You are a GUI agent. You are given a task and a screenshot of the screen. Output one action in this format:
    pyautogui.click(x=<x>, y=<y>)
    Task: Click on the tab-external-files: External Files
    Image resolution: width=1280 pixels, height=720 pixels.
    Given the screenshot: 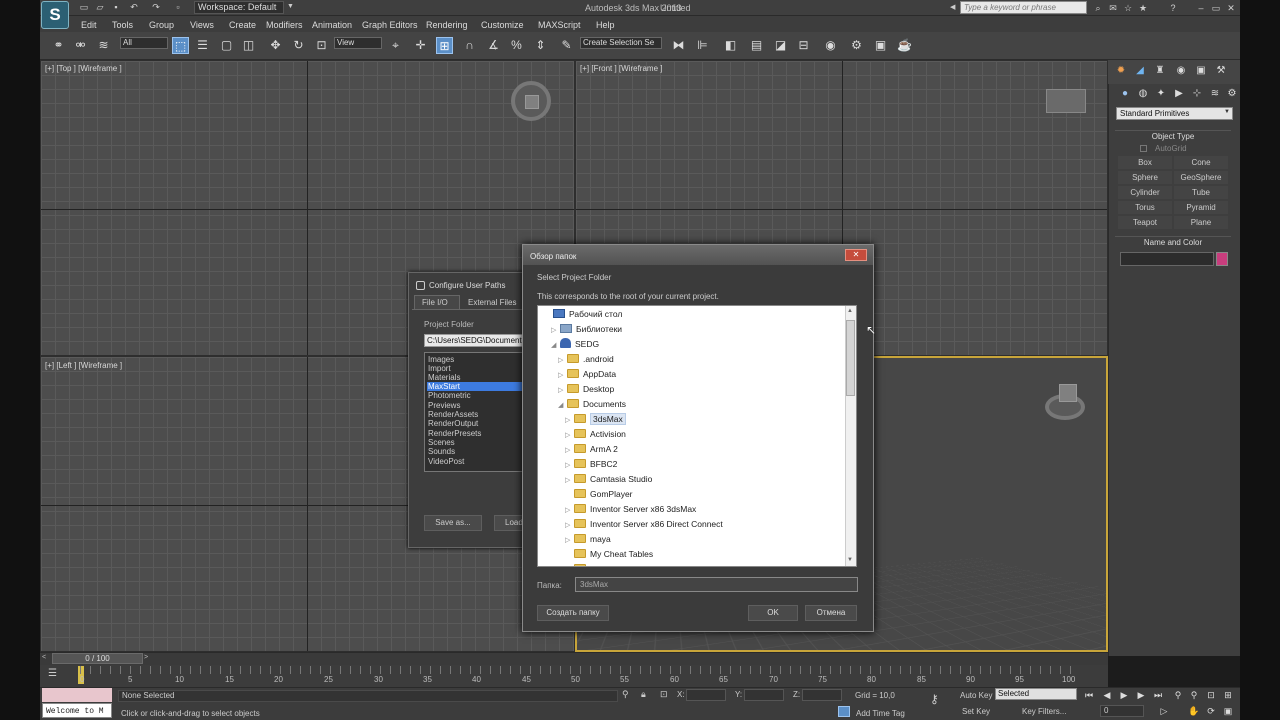 What is the action you would take?
    pyautogui.click(x=492, y=302)
    